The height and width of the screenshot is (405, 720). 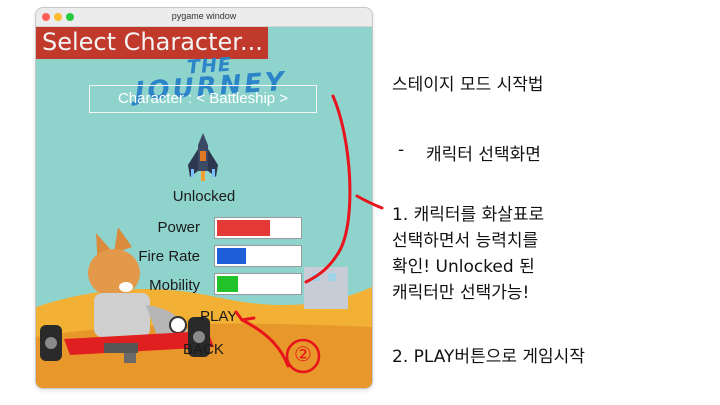 What do you see at coordinates (465, 241) in the screenshot?
I see `step1-line2: 선택하면서 능력치를` at bounding box center [465, 241].